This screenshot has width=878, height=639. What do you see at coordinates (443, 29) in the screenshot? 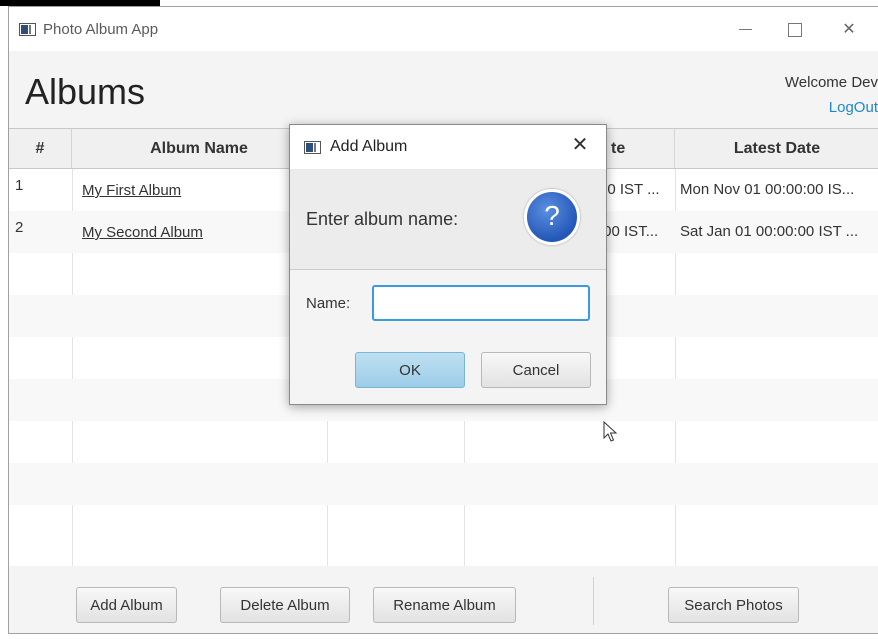
I see `title-bar: Photo Album App ✕` at bounding box center [443, 29].